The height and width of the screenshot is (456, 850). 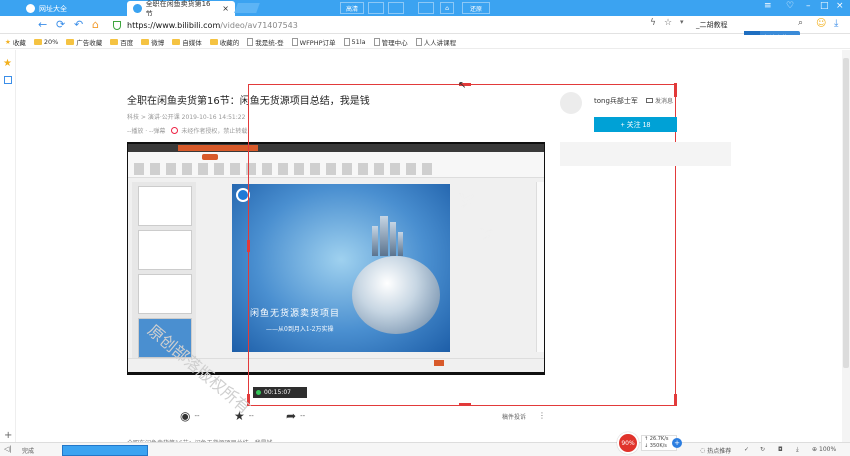 I want to click on seagull-icon: 𓅯, so click(x=487, y=235).